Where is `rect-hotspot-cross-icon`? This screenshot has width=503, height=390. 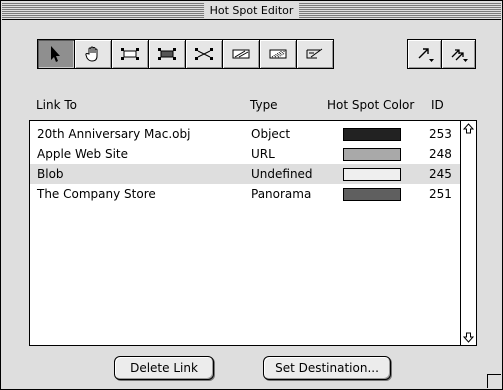 rect-hotspot-cross-icon is located at coordinates (204, 54).